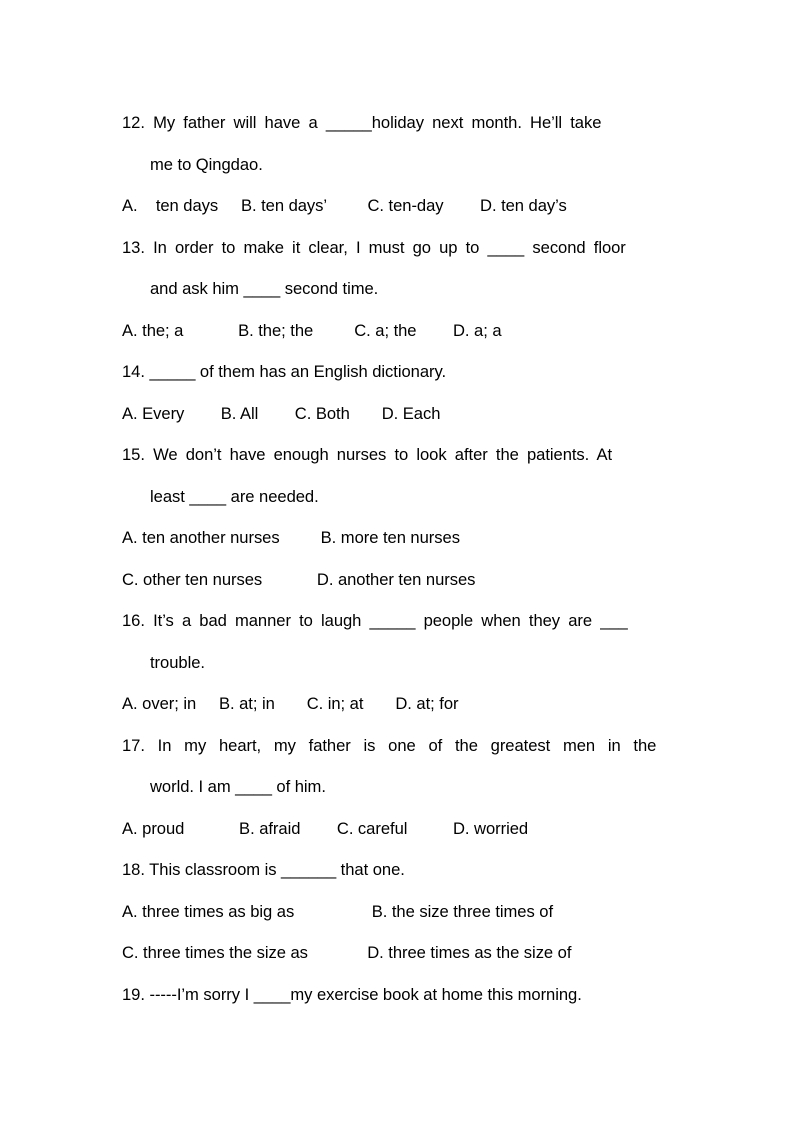 This screenshot has width=794, height=1123. I want to click on question-18-stem: 18. This classroom is ______ that one., so click(263, 869).